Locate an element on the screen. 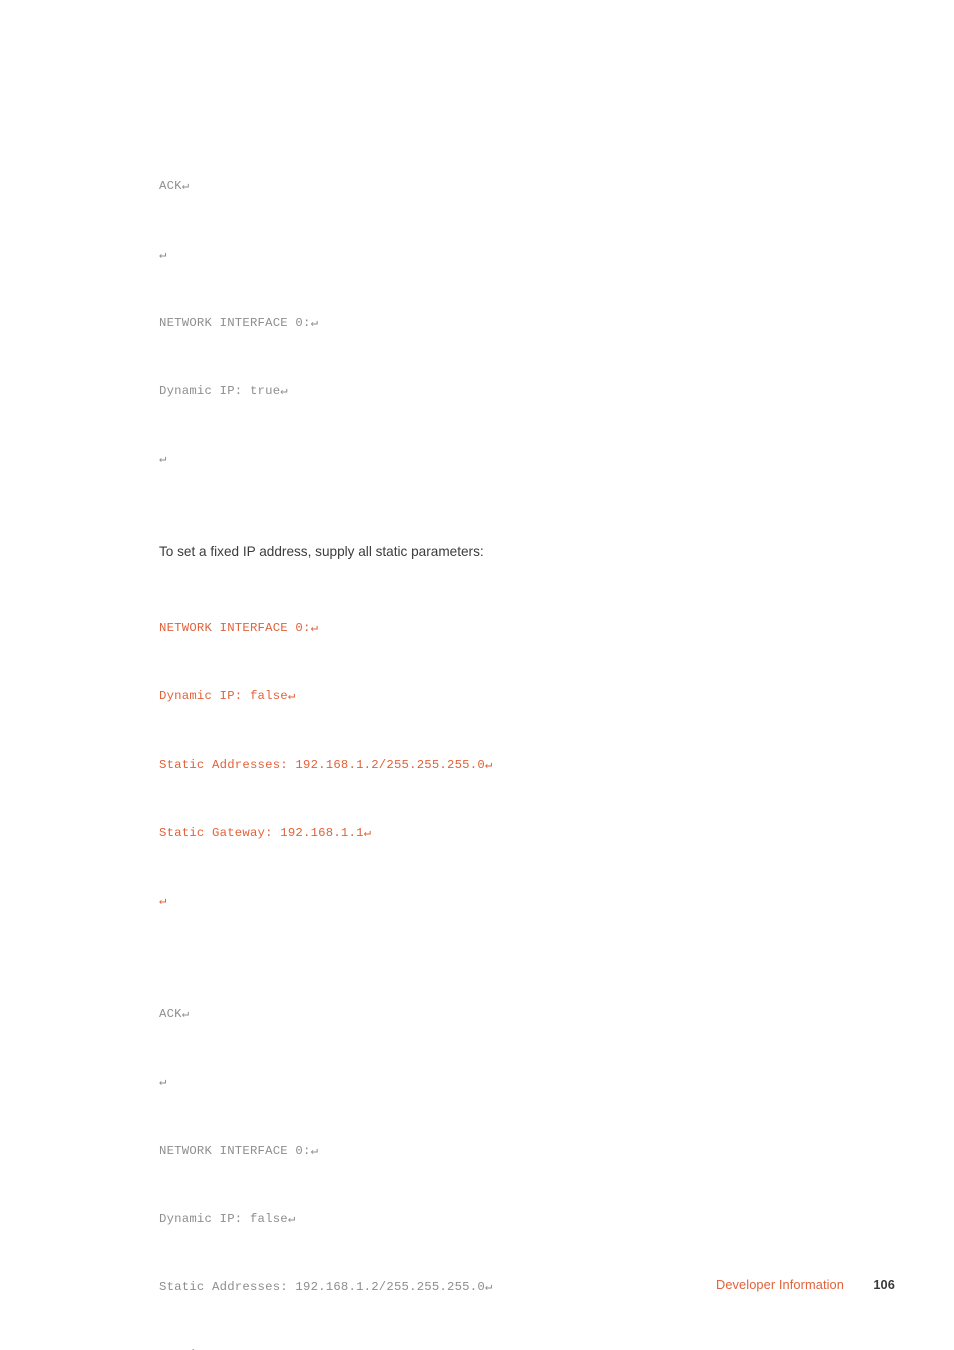 The height and width of the screenshot is (1350, 954). footer-section-label: Developer Information is located at coordinates (779, 1284).